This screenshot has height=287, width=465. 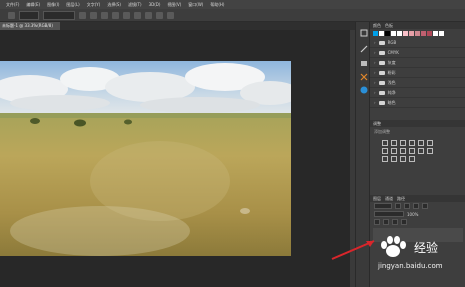 What do you see at coordinates (386, 222) in the screenshot?
I see `lock-brush-icon` at bounding box center [386, 222].